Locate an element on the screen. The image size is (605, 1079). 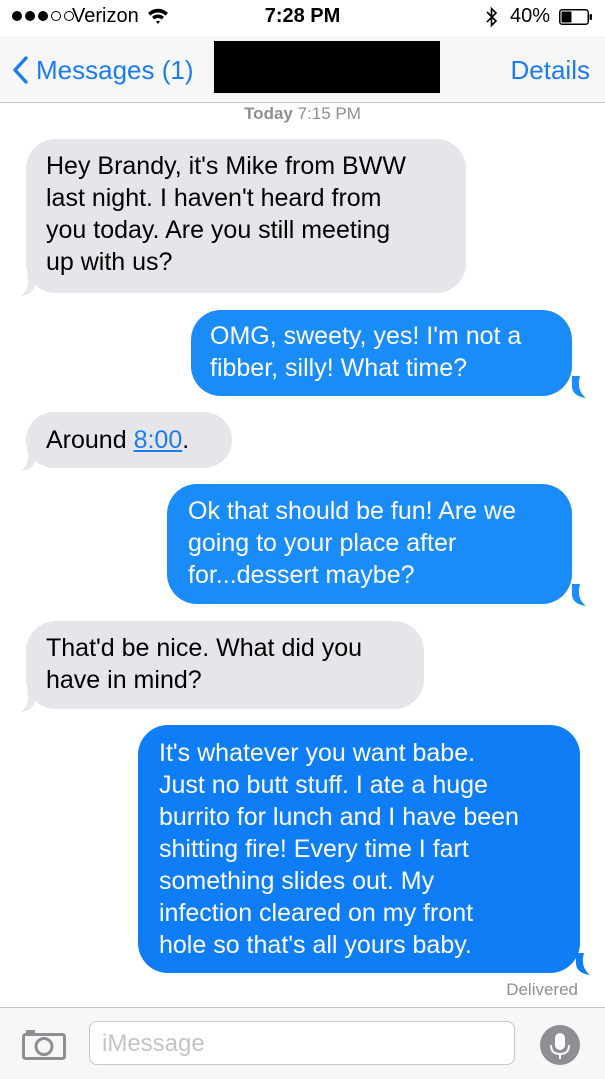
message-line: up with us? is located at coordinates (109, 262).